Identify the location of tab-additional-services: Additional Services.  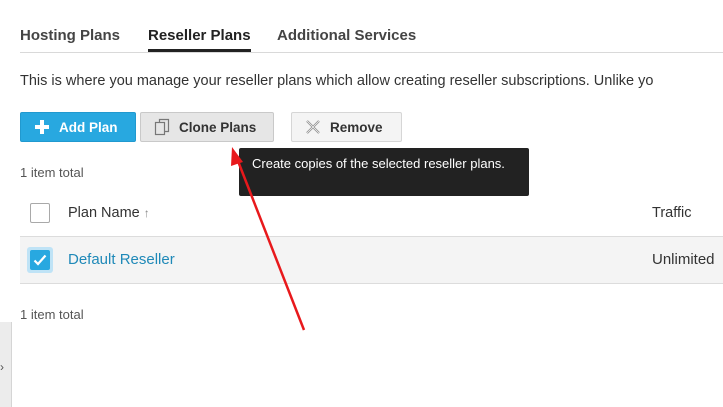
(346, 35).